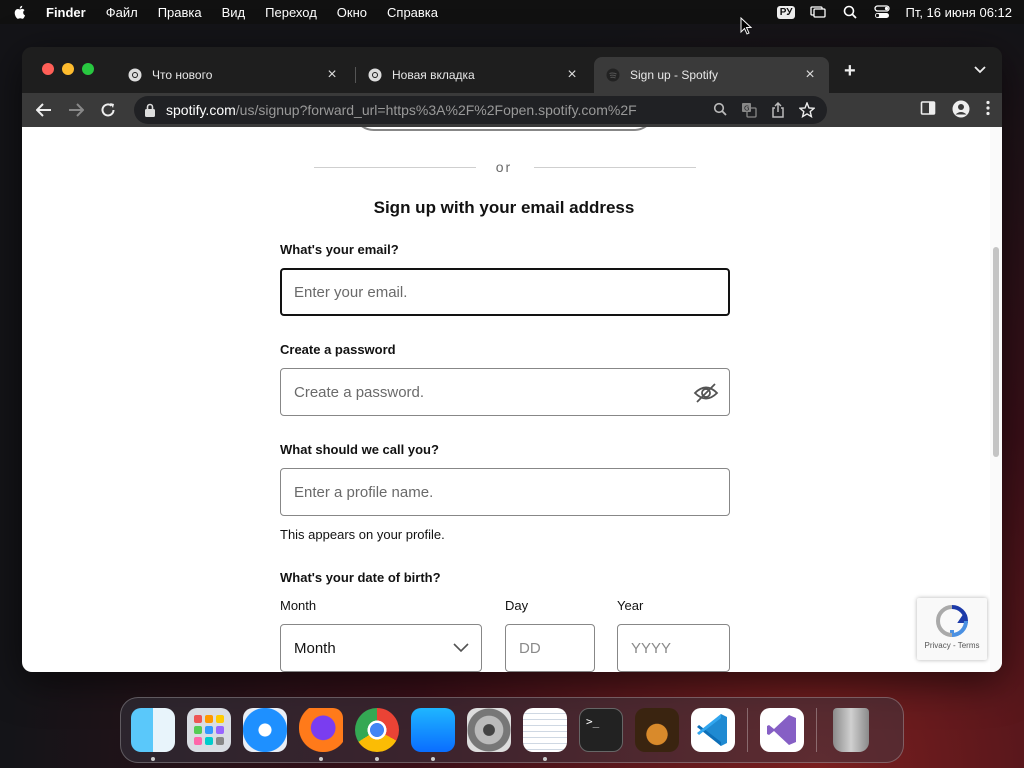 This screenshot has width=1024, height=768. Describe the element at coordinates (673, 648) in the screenshot. I see `year-field: YYYY` at that location.